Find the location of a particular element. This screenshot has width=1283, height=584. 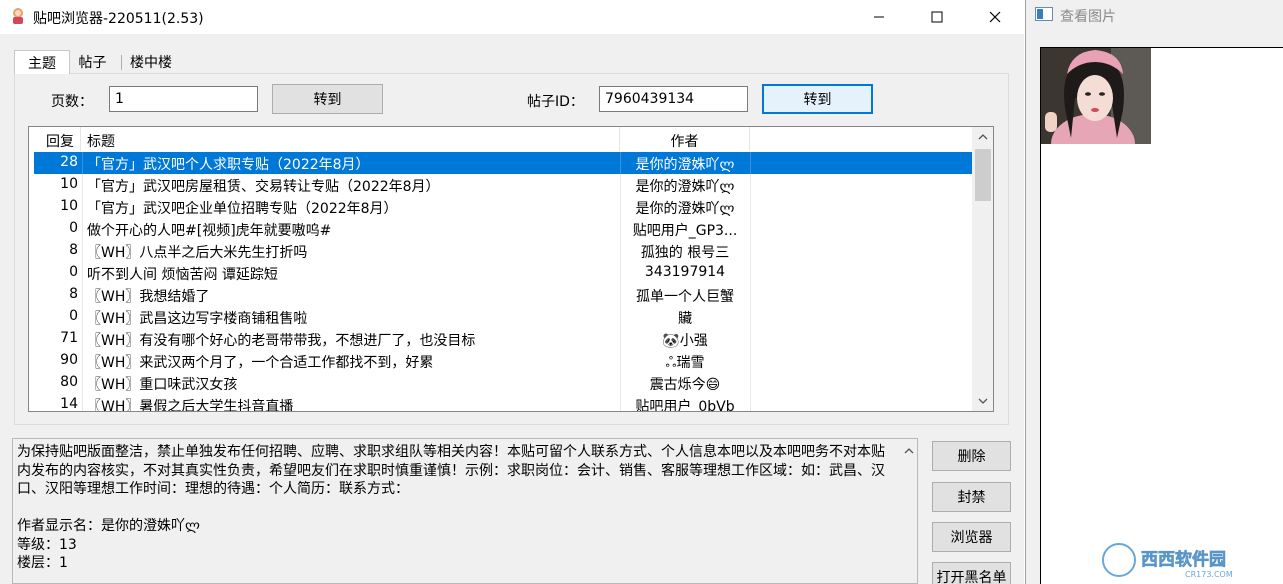

cell-title: 做个开心的人吧#[视频]虎年就要嗷呜# is located at coordinates (209, 231).